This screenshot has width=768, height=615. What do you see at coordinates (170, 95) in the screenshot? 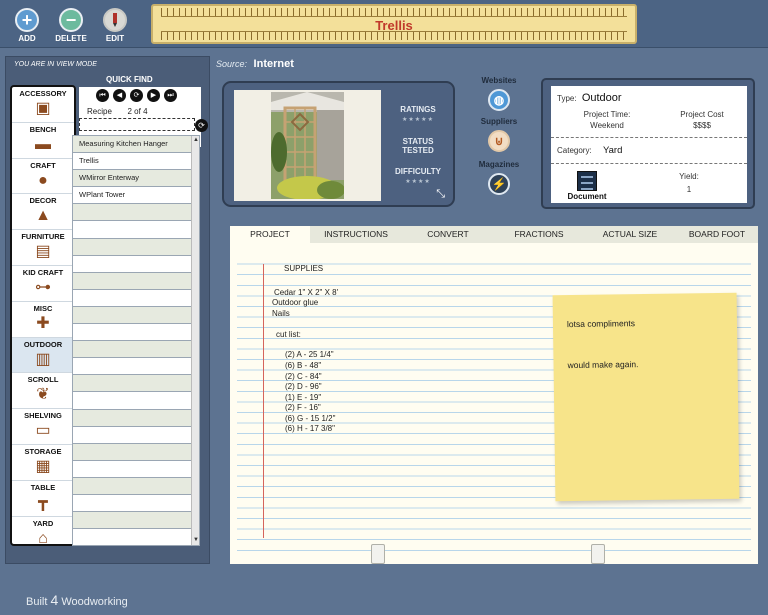
I see `last-icon: ⏭` at bounding box center [170, 95].